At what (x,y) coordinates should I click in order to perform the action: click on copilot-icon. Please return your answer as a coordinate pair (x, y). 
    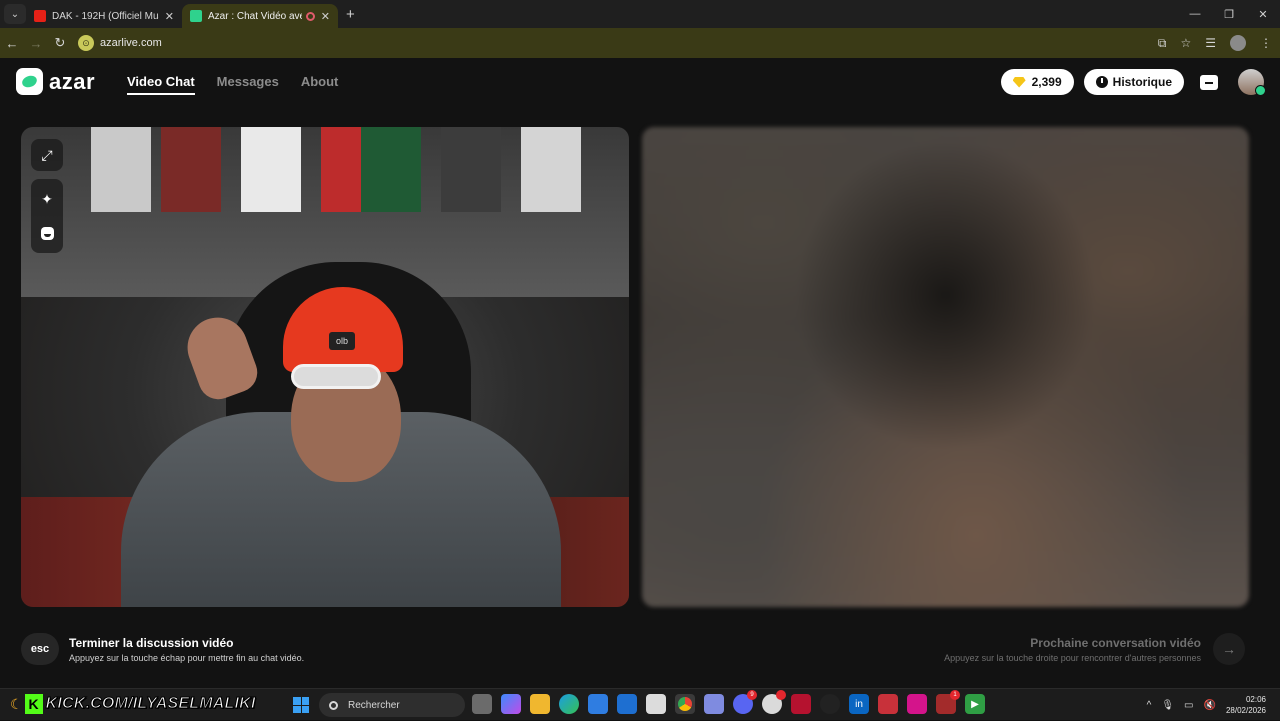
    Looking at the image, I should click on (511, 704).